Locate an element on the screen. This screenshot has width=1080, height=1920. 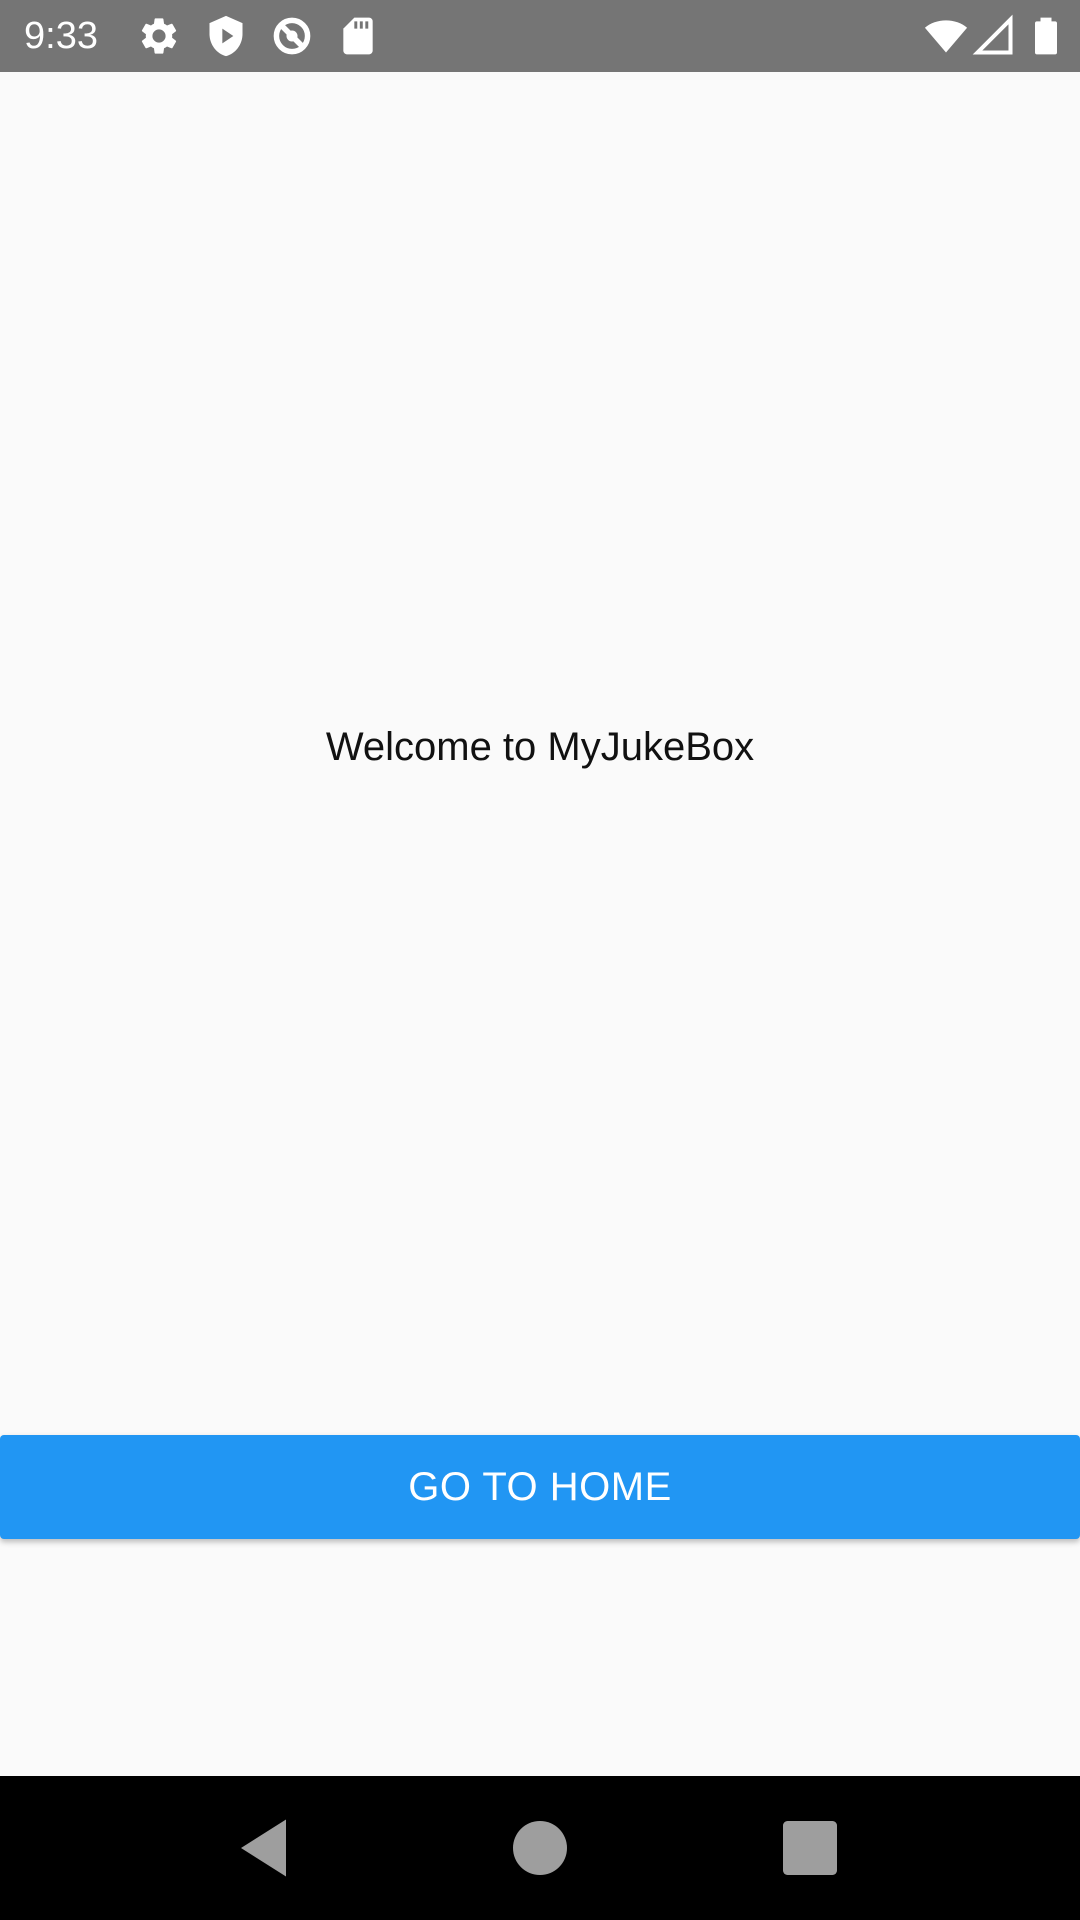
wifi-icon is located at coordinates (946, 36).